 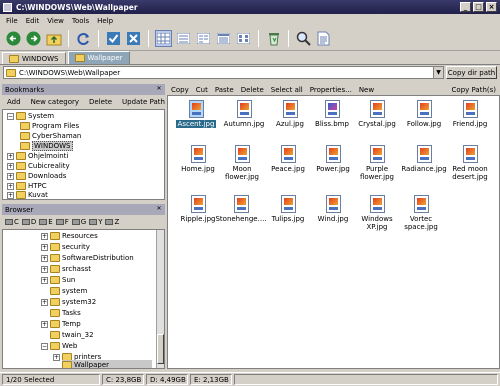 I want to click on up-folder-button, so click(x=53, y=38).